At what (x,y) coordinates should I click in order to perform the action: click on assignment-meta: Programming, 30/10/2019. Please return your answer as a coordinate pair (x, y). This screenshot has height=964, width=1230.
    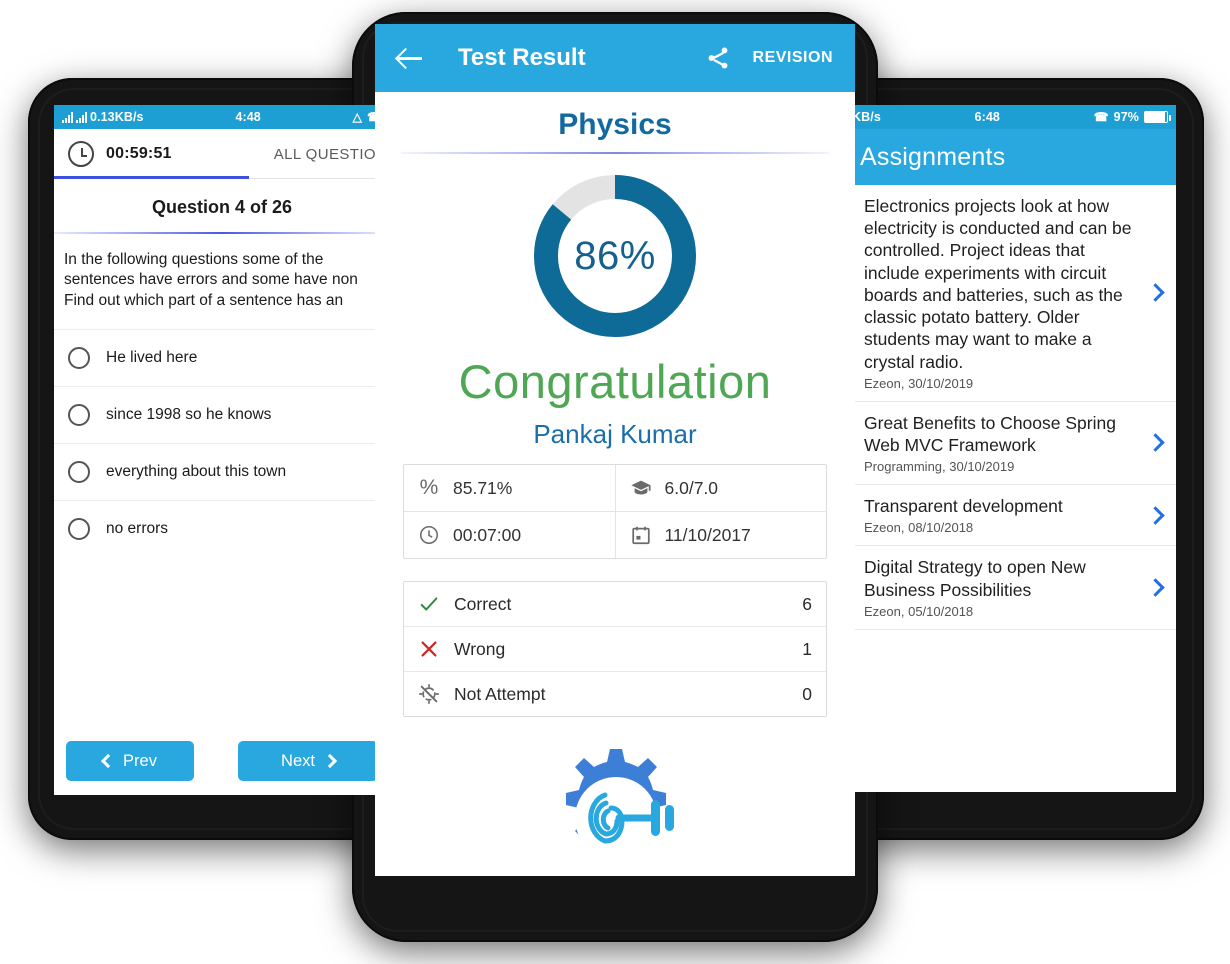
    Looking at the image, I should click on (939, 467).